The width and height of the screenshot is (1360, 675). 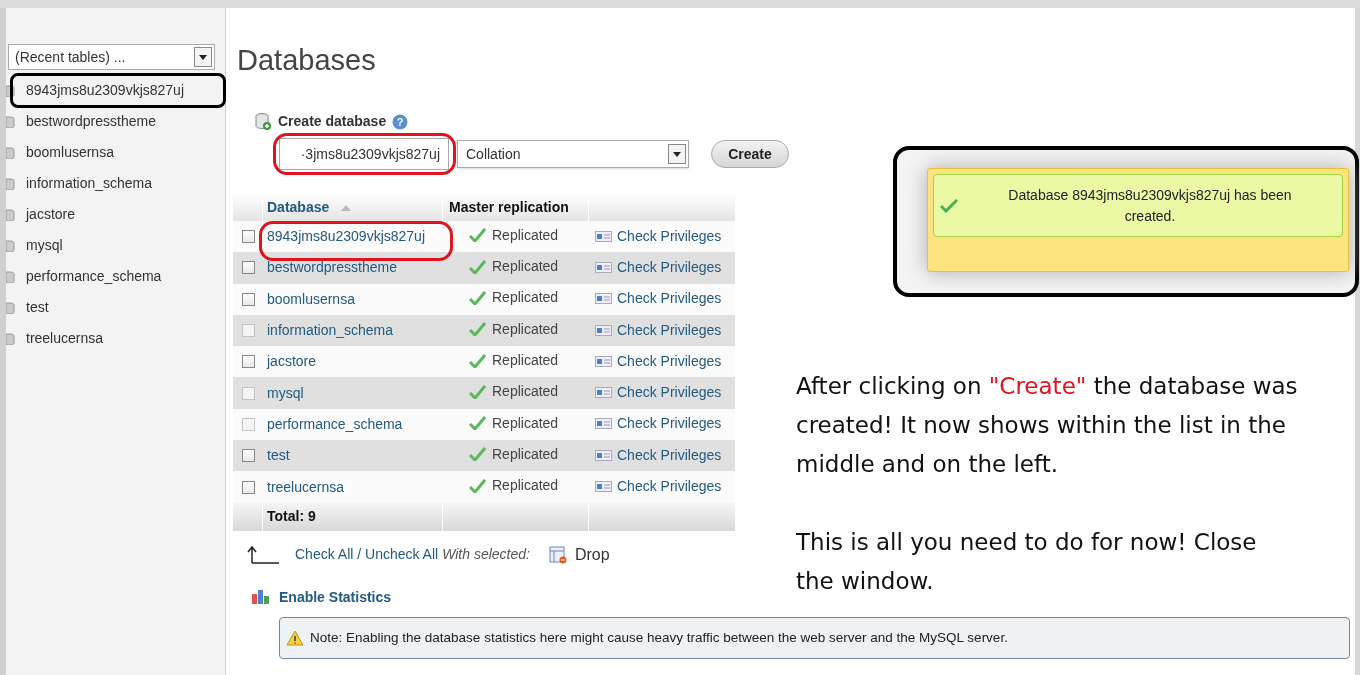 What do you see at coordinates (65, 338) in the screenshot?
I see `sidebar-database-link: treelucernsa` at bounding box center [65, 338].